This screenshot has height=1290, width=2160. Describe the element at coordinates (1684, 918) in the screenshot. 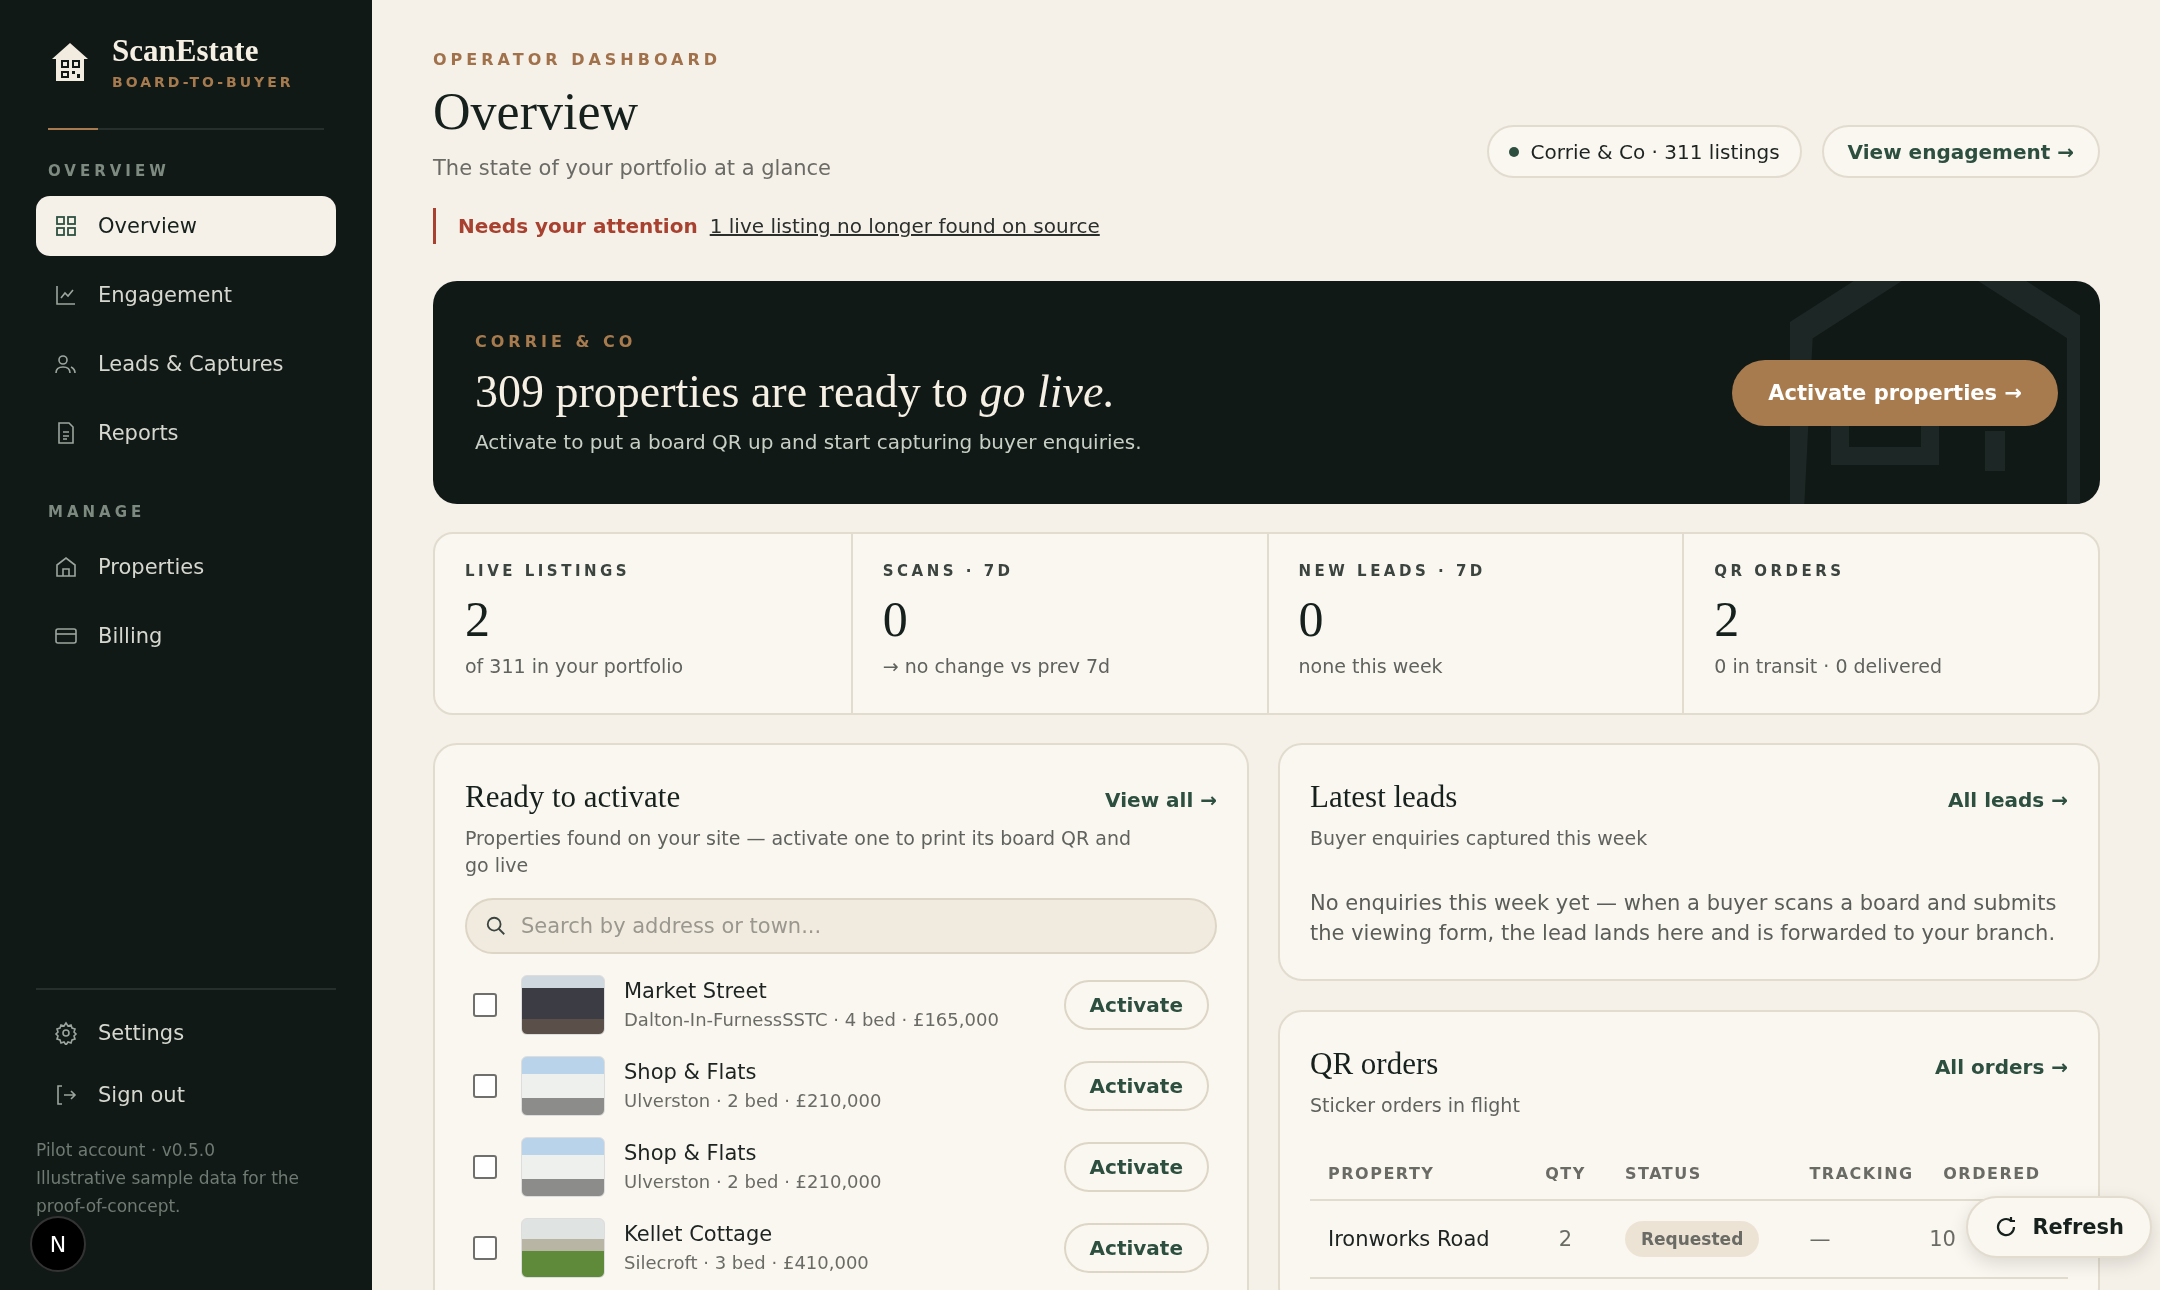

I see `empty-message: No enquiries this week yet — when a buyer scans a board and submits the viewing form, the lead lands here and is forwarded to your branch.` at that location.